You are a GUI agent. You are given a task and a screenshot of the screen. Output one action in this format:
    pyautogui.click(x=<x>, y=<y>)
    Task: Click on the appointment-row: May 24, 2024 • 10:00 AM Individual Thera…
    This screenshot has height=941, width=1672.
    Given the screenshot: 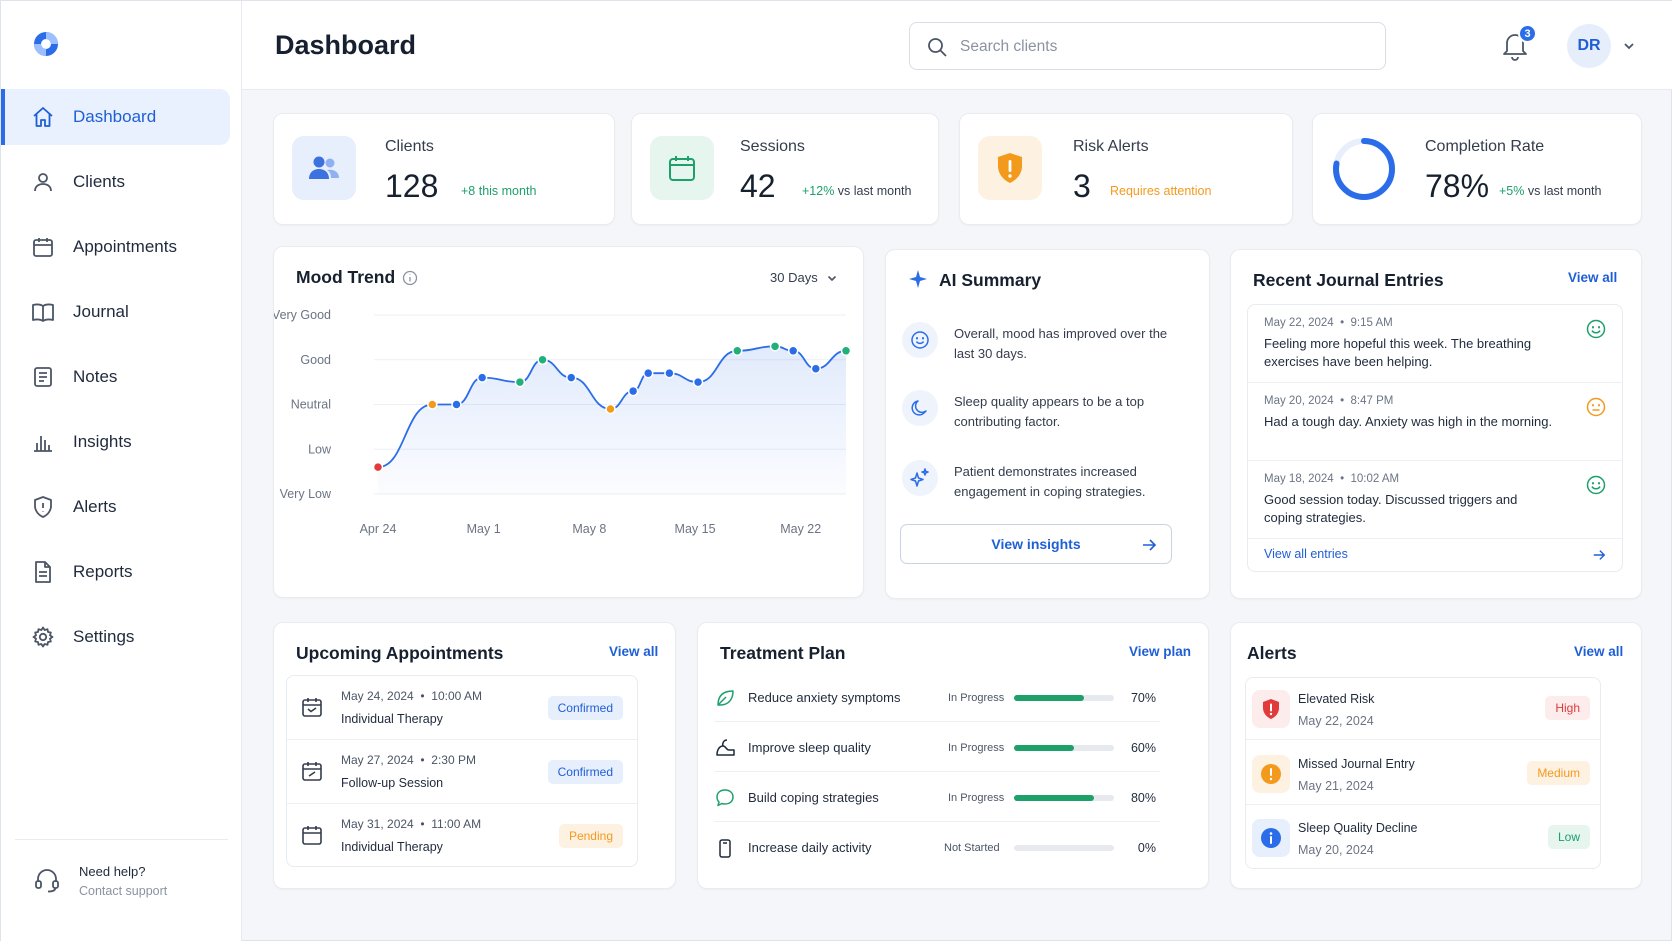 What is the action you would take?
    pyautogui.click(x=462, y=708)
    